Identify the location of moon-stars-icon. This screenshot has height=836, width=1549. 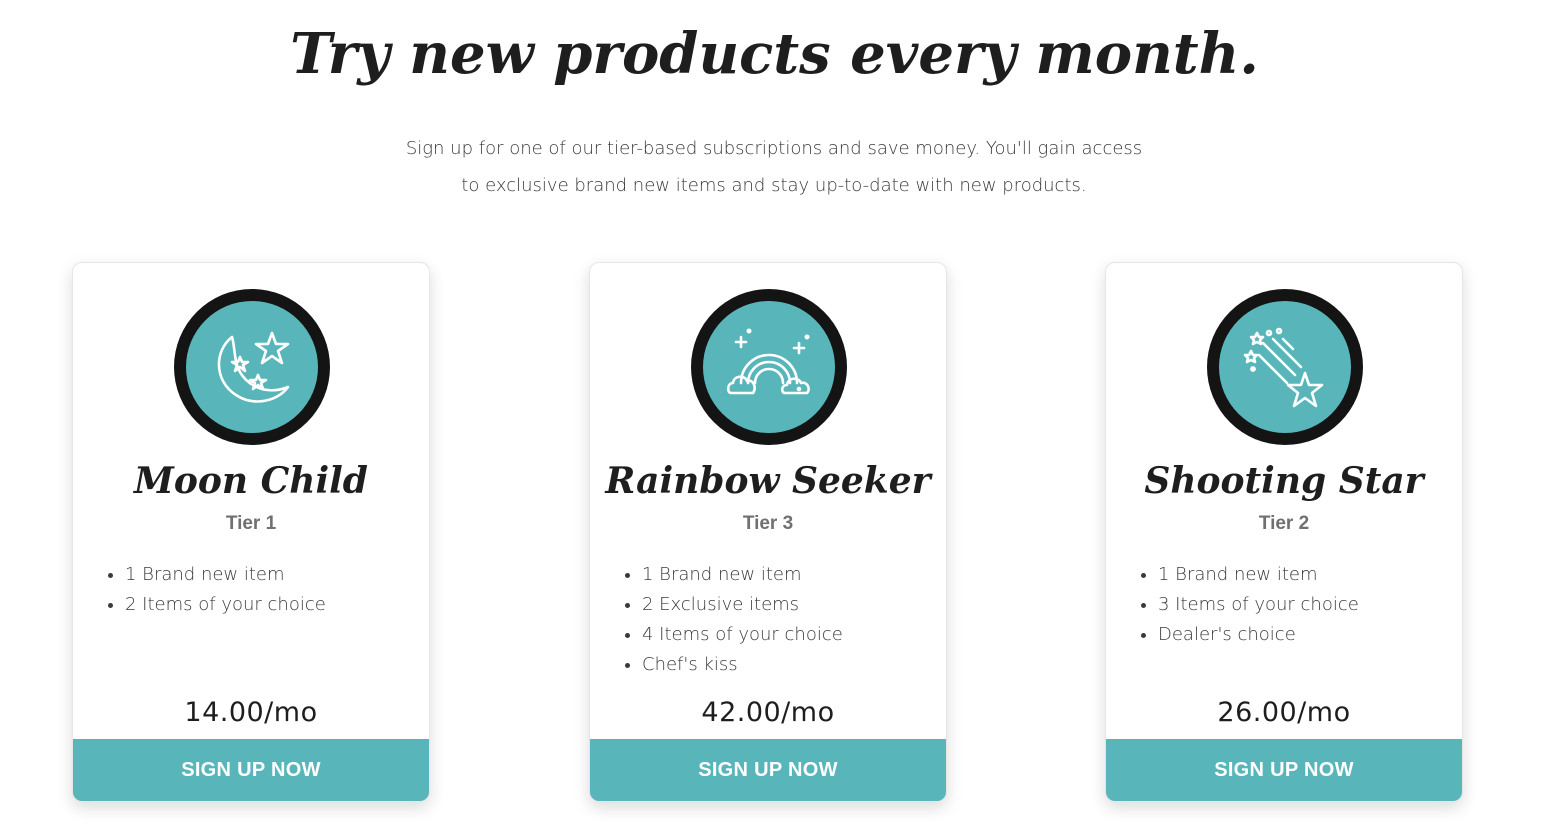
(252, 367).